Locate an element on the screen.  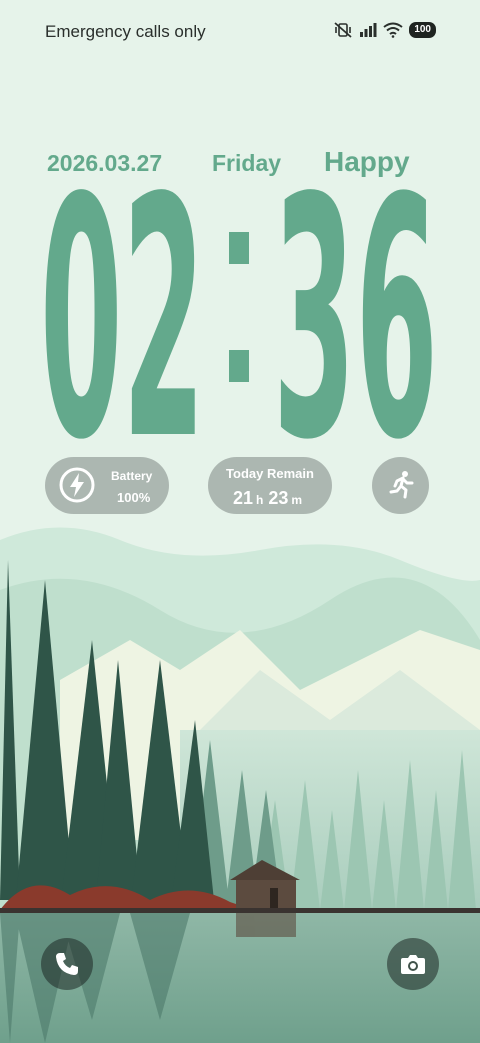
status-icons: 100 is located at coordinates (384, 30).